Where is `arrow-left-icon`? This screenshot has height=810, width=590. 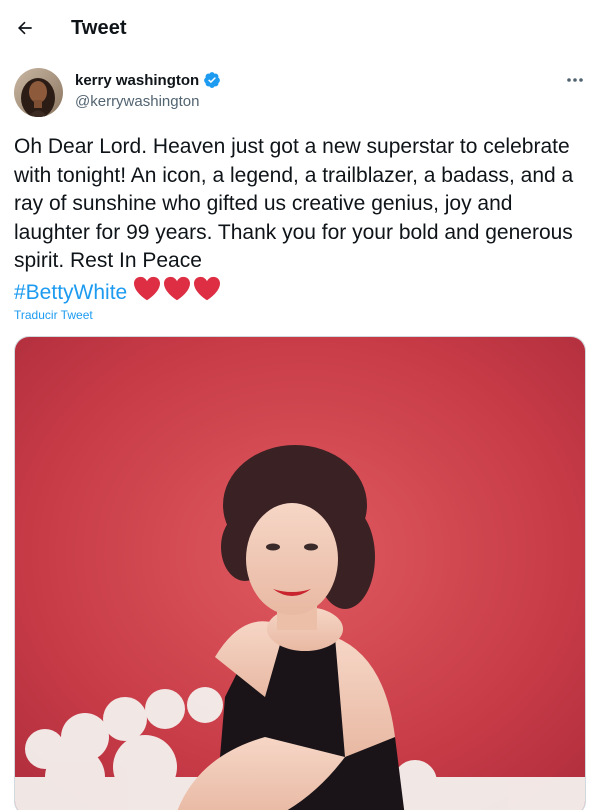 arrow-left-icon is located at coordinates (25, 28).